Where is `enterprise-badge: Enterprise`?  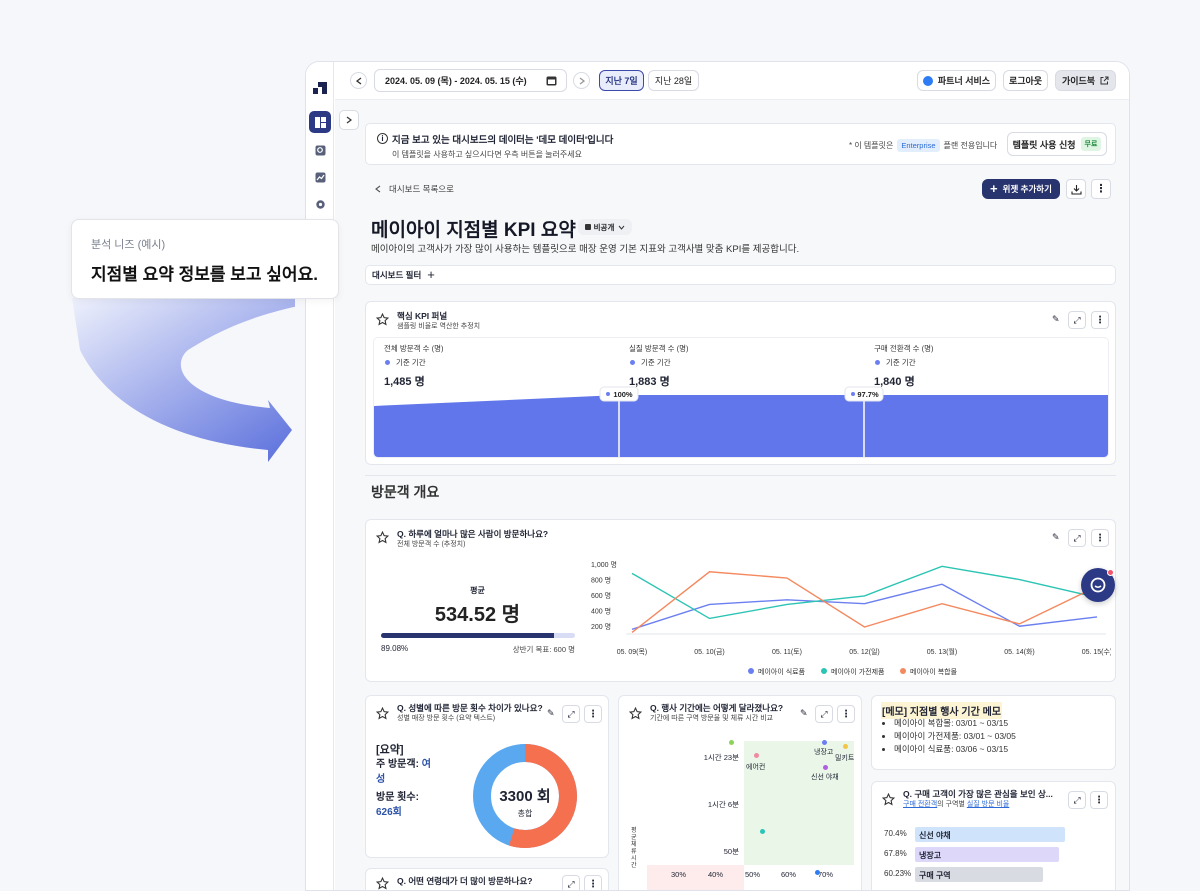
enterprise-badge: Enterprise is located at coordinates (918, 145).